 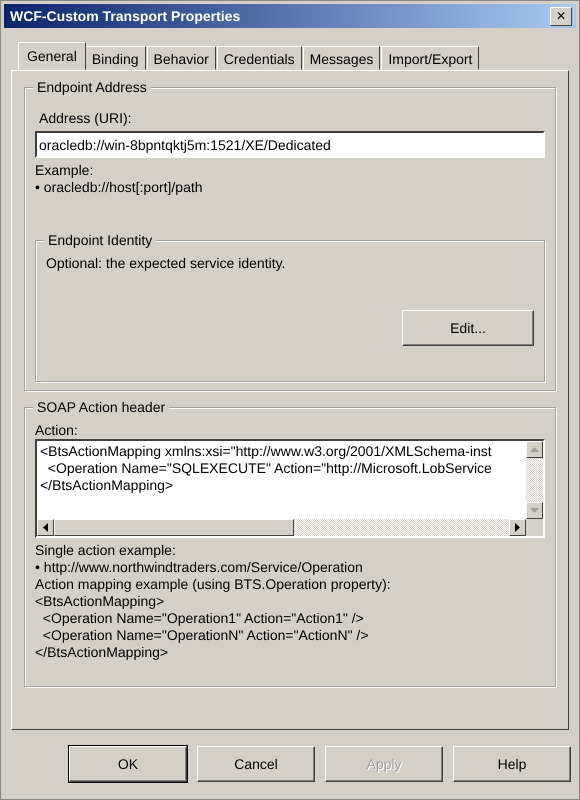 I want to click on code-line: <BtsActionMapping xmlns:xsi="http://www.w3.org/2001/XMLSchema-inst, so click(x=266, y=451).